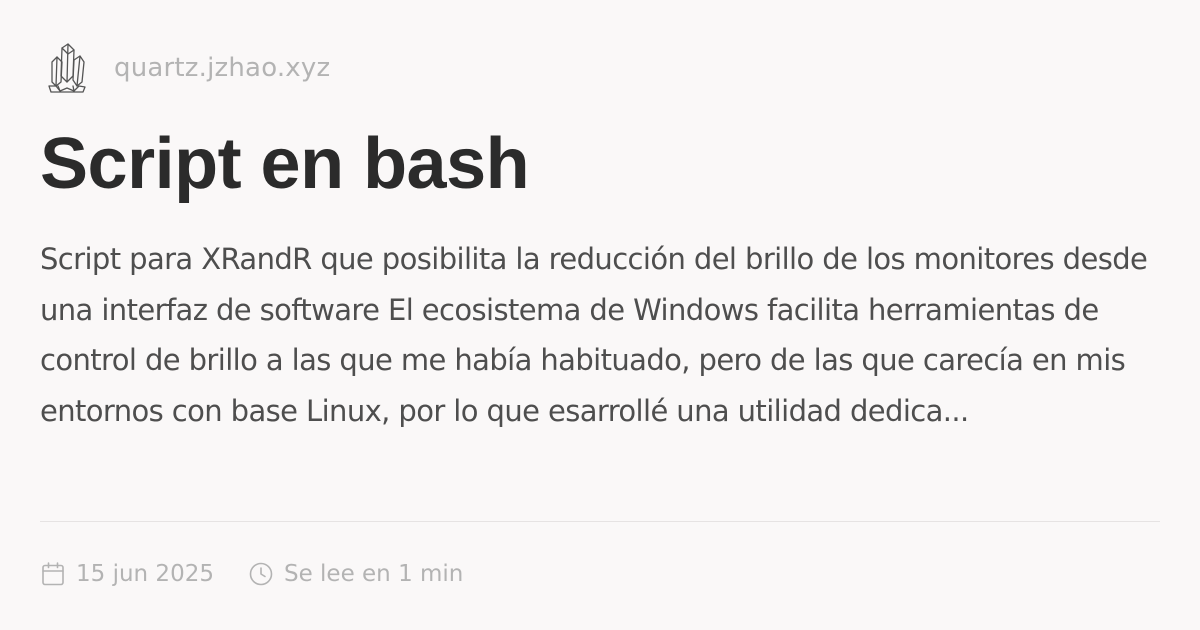 The width and height of the screenshot is (1200, 630). I want to click on reading-time: Se lee en 1 min, so click(355, 574).